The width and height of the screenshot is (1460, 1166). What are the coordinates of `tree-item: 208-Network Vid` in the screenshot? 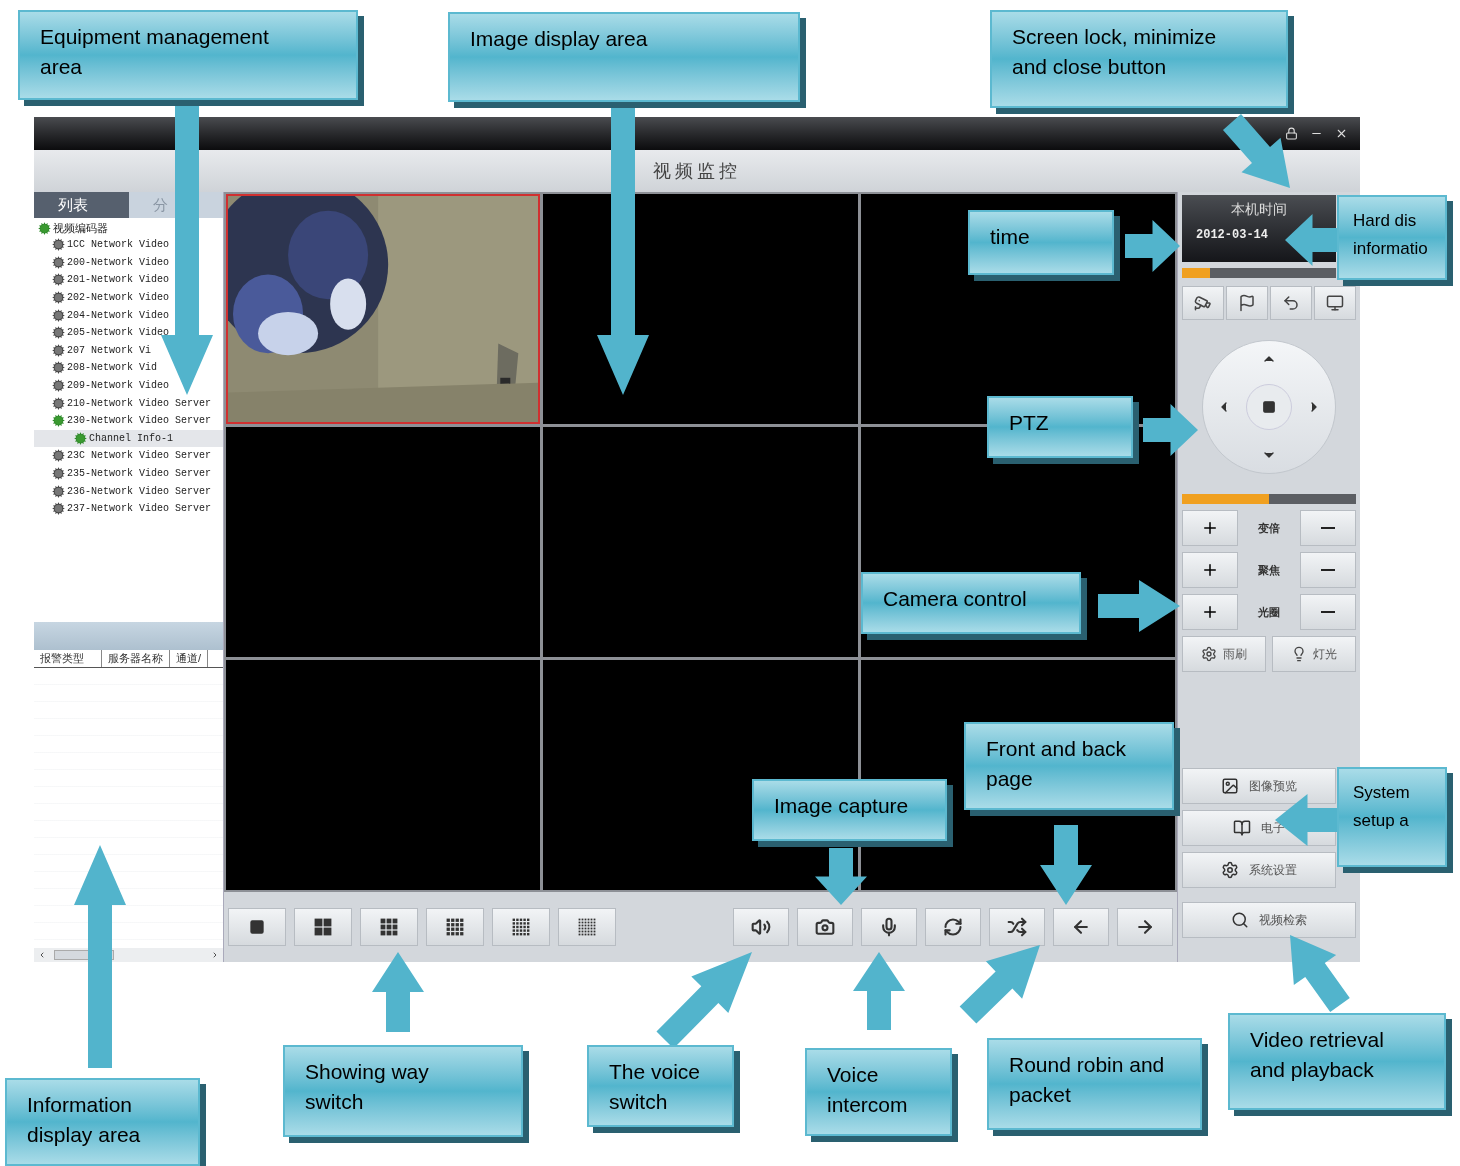 It's located at (128, 368).